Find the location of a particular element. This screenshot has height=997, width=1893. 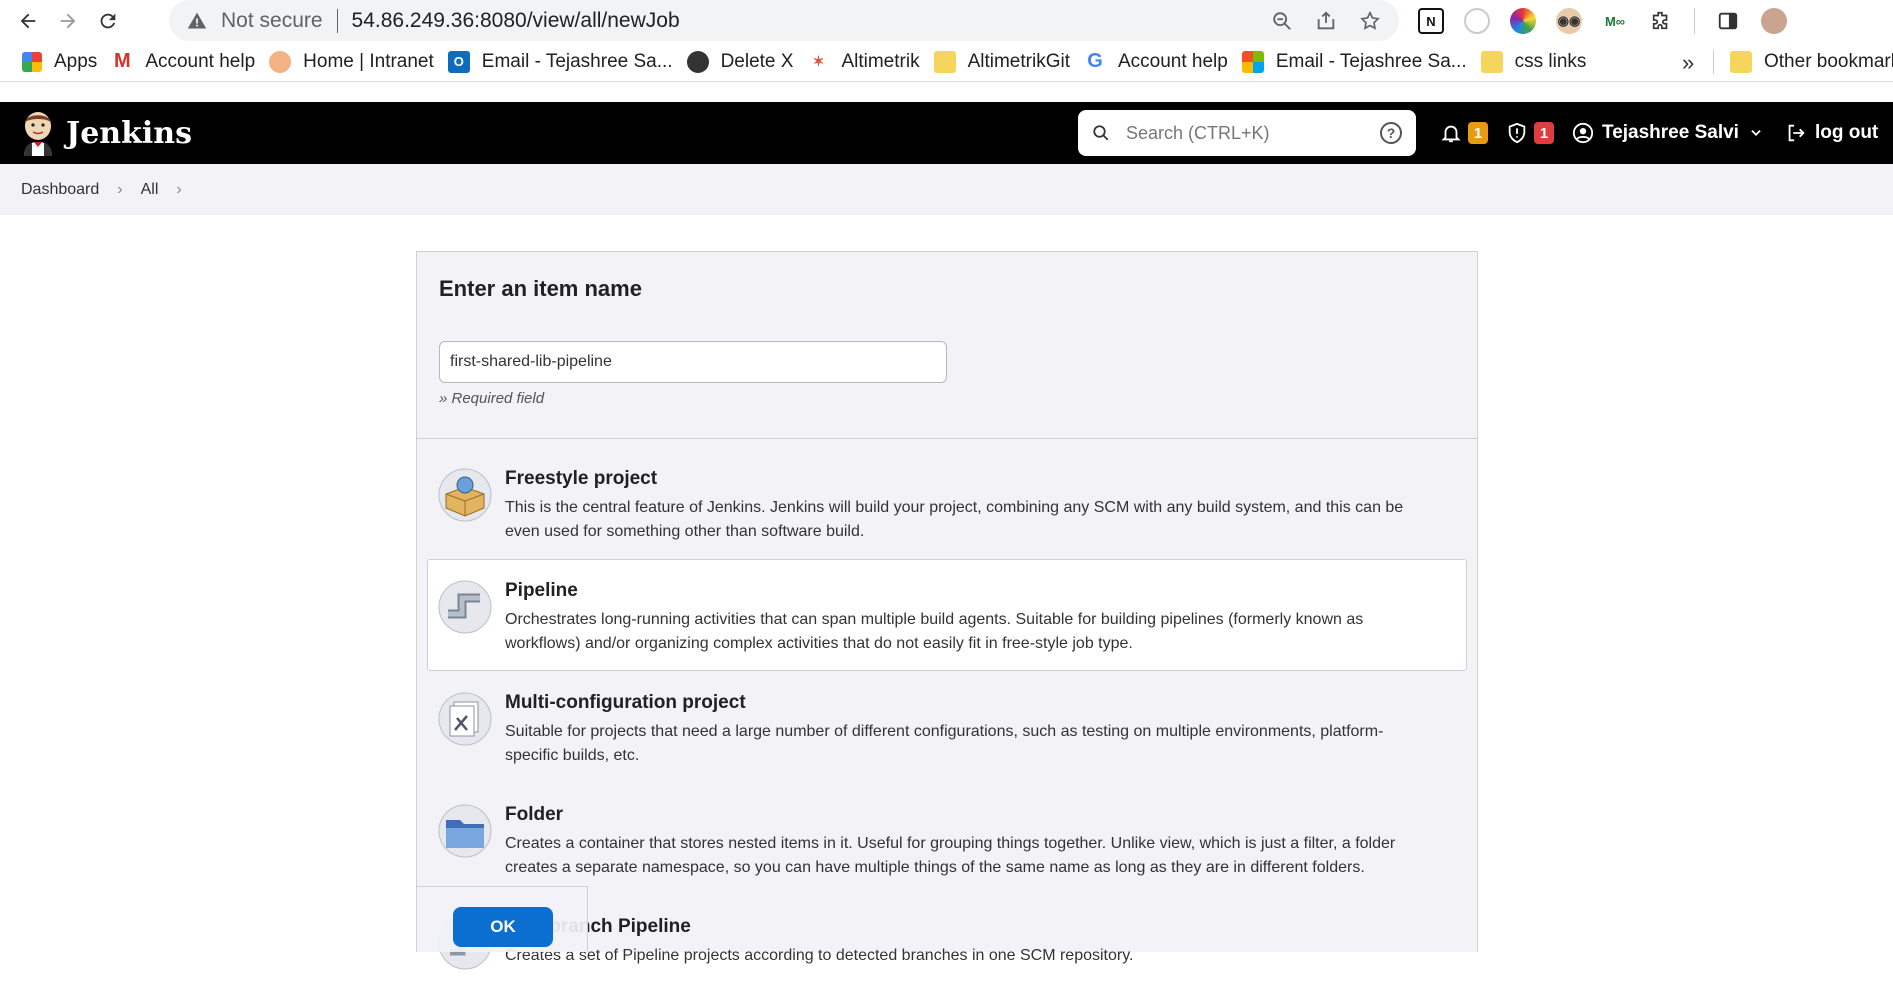

item-type-name: Multi-configuration project is located at coordinates (625, 702).